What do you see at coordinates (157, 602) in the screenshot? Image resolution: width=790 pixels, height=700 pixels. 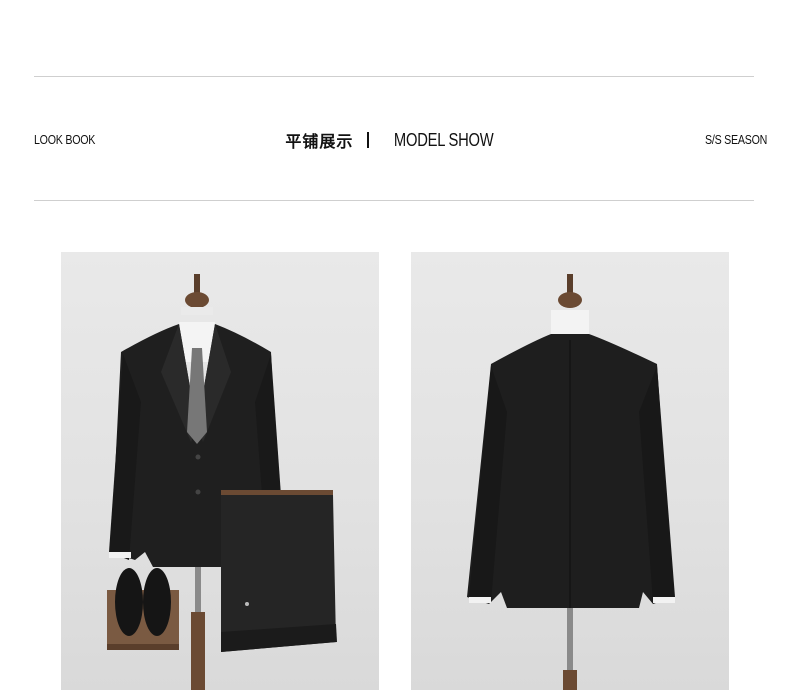 I see `shoe-right` at bounding box center [157, 602].